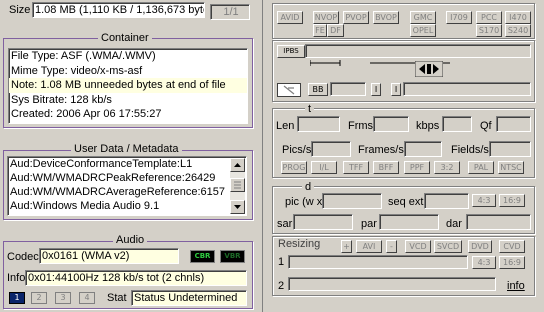 The height and width of the screenshot is (312, 544). Describe the element at coordinates (429, 69) in the screenshot. I see `gop-marker` at that location.